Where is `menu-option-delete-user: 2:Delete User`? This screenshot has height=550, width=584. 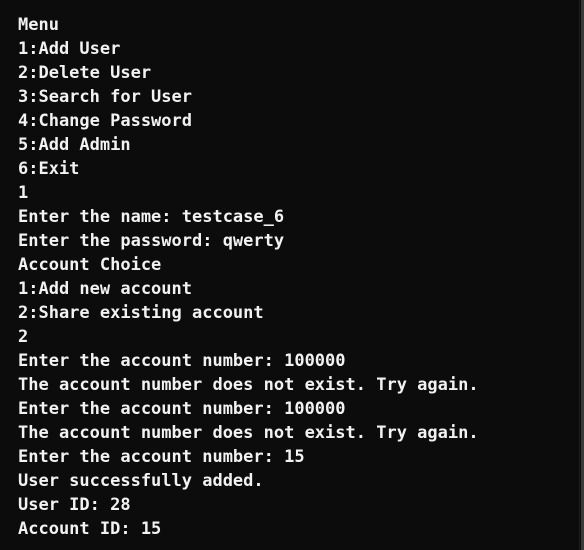
menu-option-delete-user: 2:Delete User is located at coordinates (85, 73).